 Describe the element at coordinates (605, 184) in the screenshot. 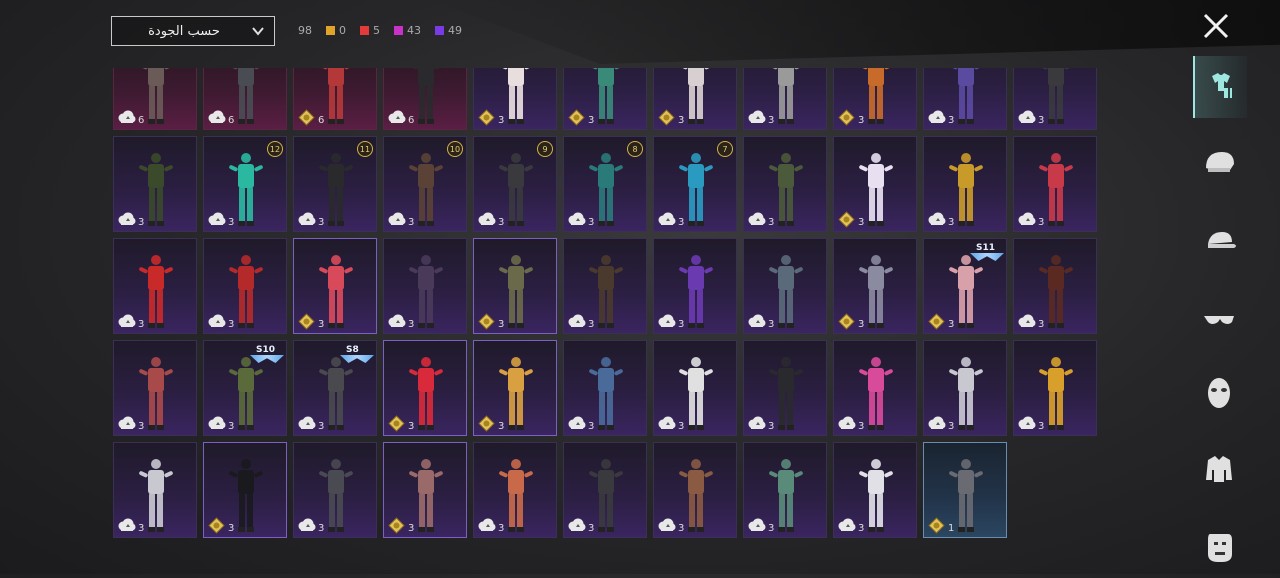

I see `inventory-item: 38` at that location.